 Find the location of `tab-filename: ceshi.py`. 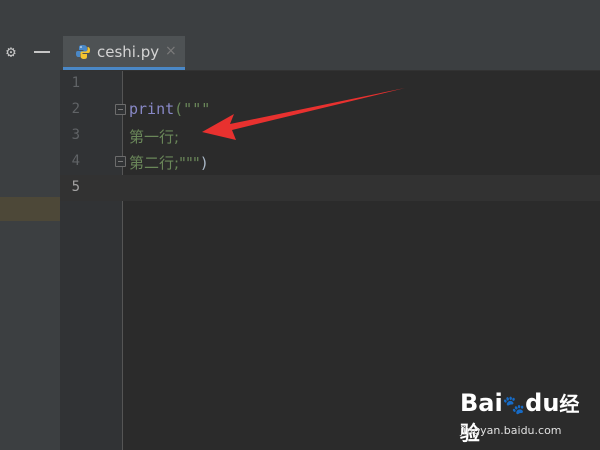

tab-filename: ceshi.py is located at coordinates (128, 52).